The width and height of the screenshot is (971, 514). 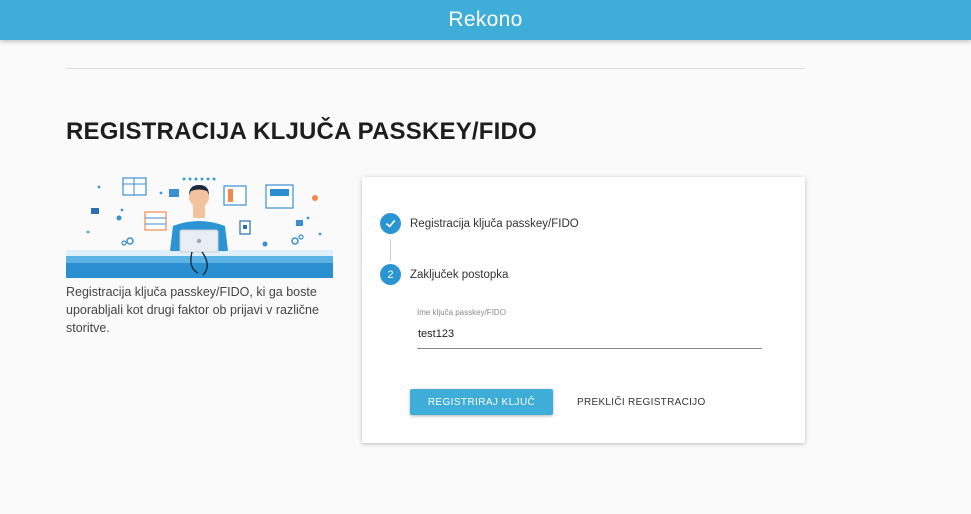 What do you see at coordinates (459, 274) in the screenshot?
I see `step-2-label: Zaključek postopka` at bounding box center [459, 274].